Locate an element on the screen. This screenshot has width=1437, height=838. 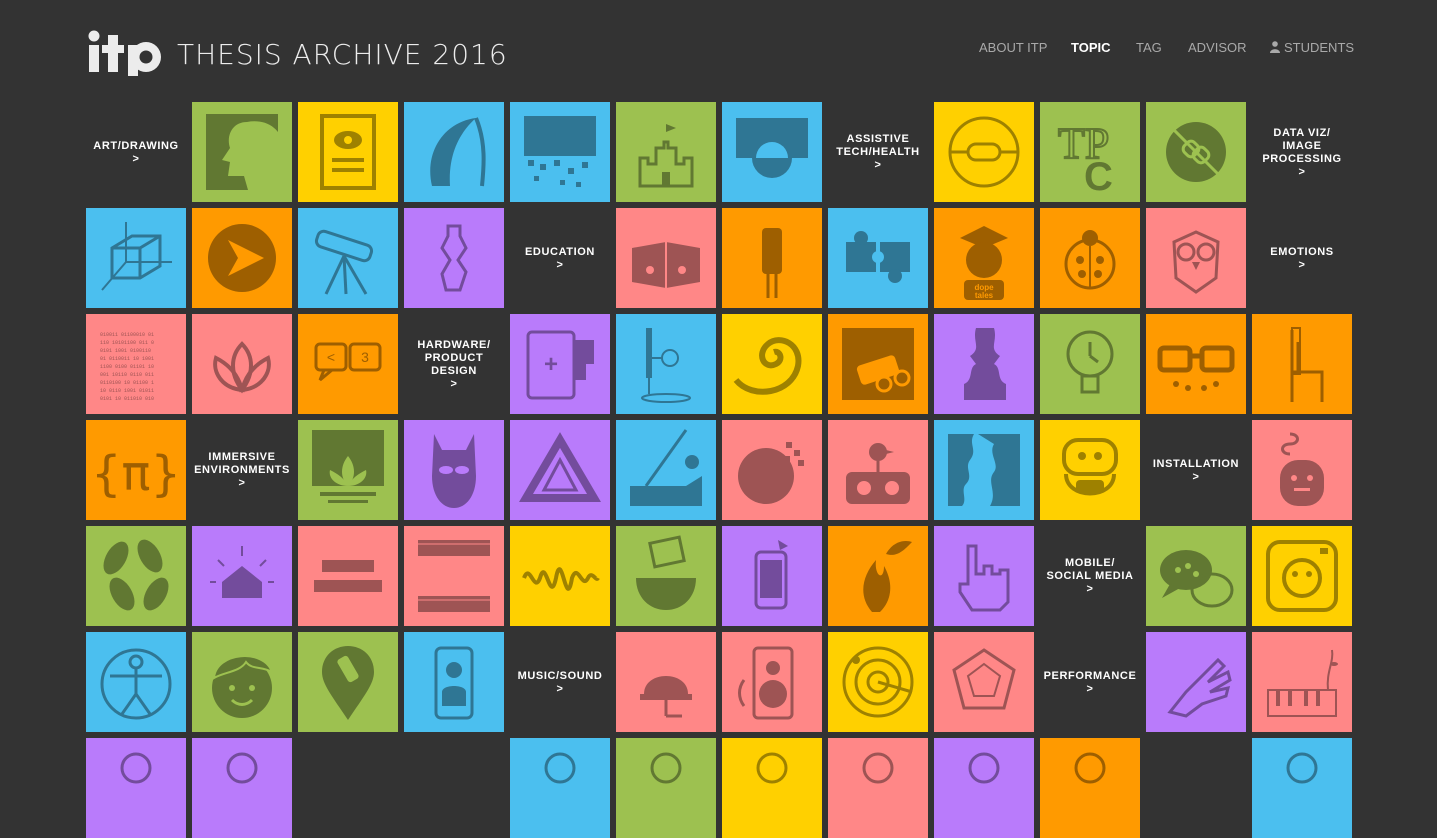
topic-label: MOBILE/ SOCIAL MEDIA is located at coordinates (1090, 569).